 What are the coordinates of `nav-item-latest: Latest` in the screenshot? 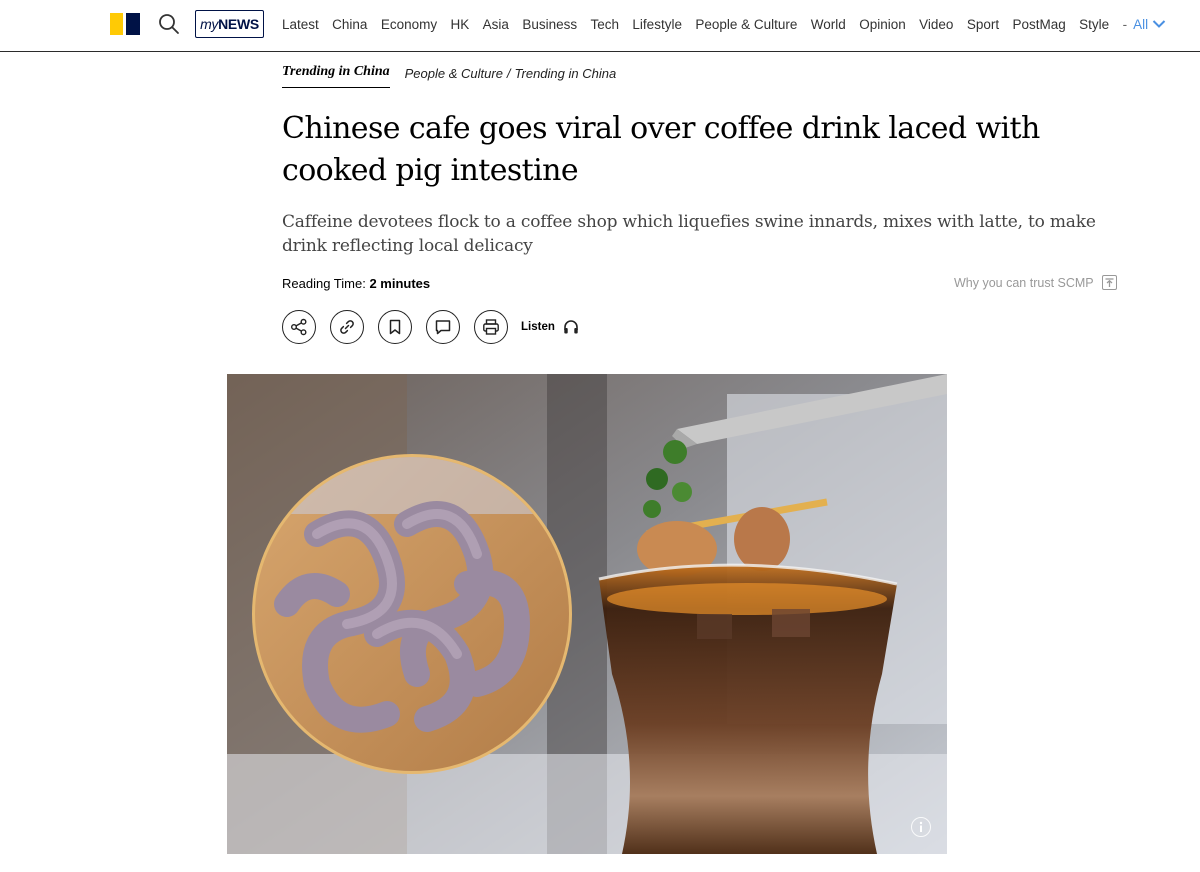 It's located at (300, 24).